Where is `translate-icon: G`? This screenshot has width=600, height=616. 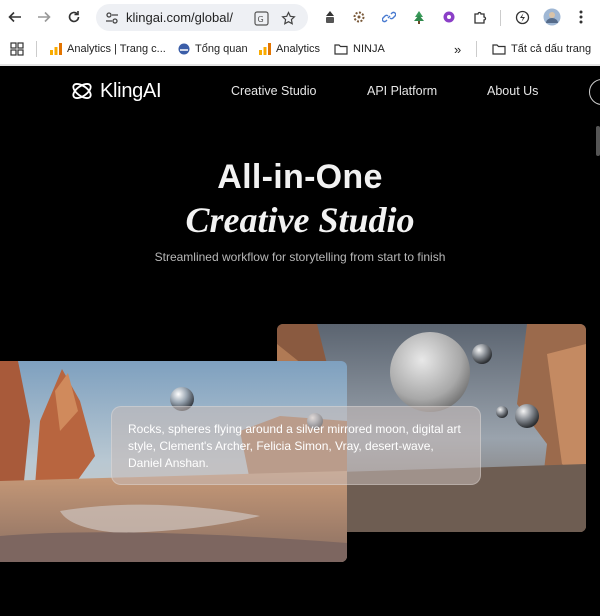 translate-icon: G is located at coordinates (261, 18).